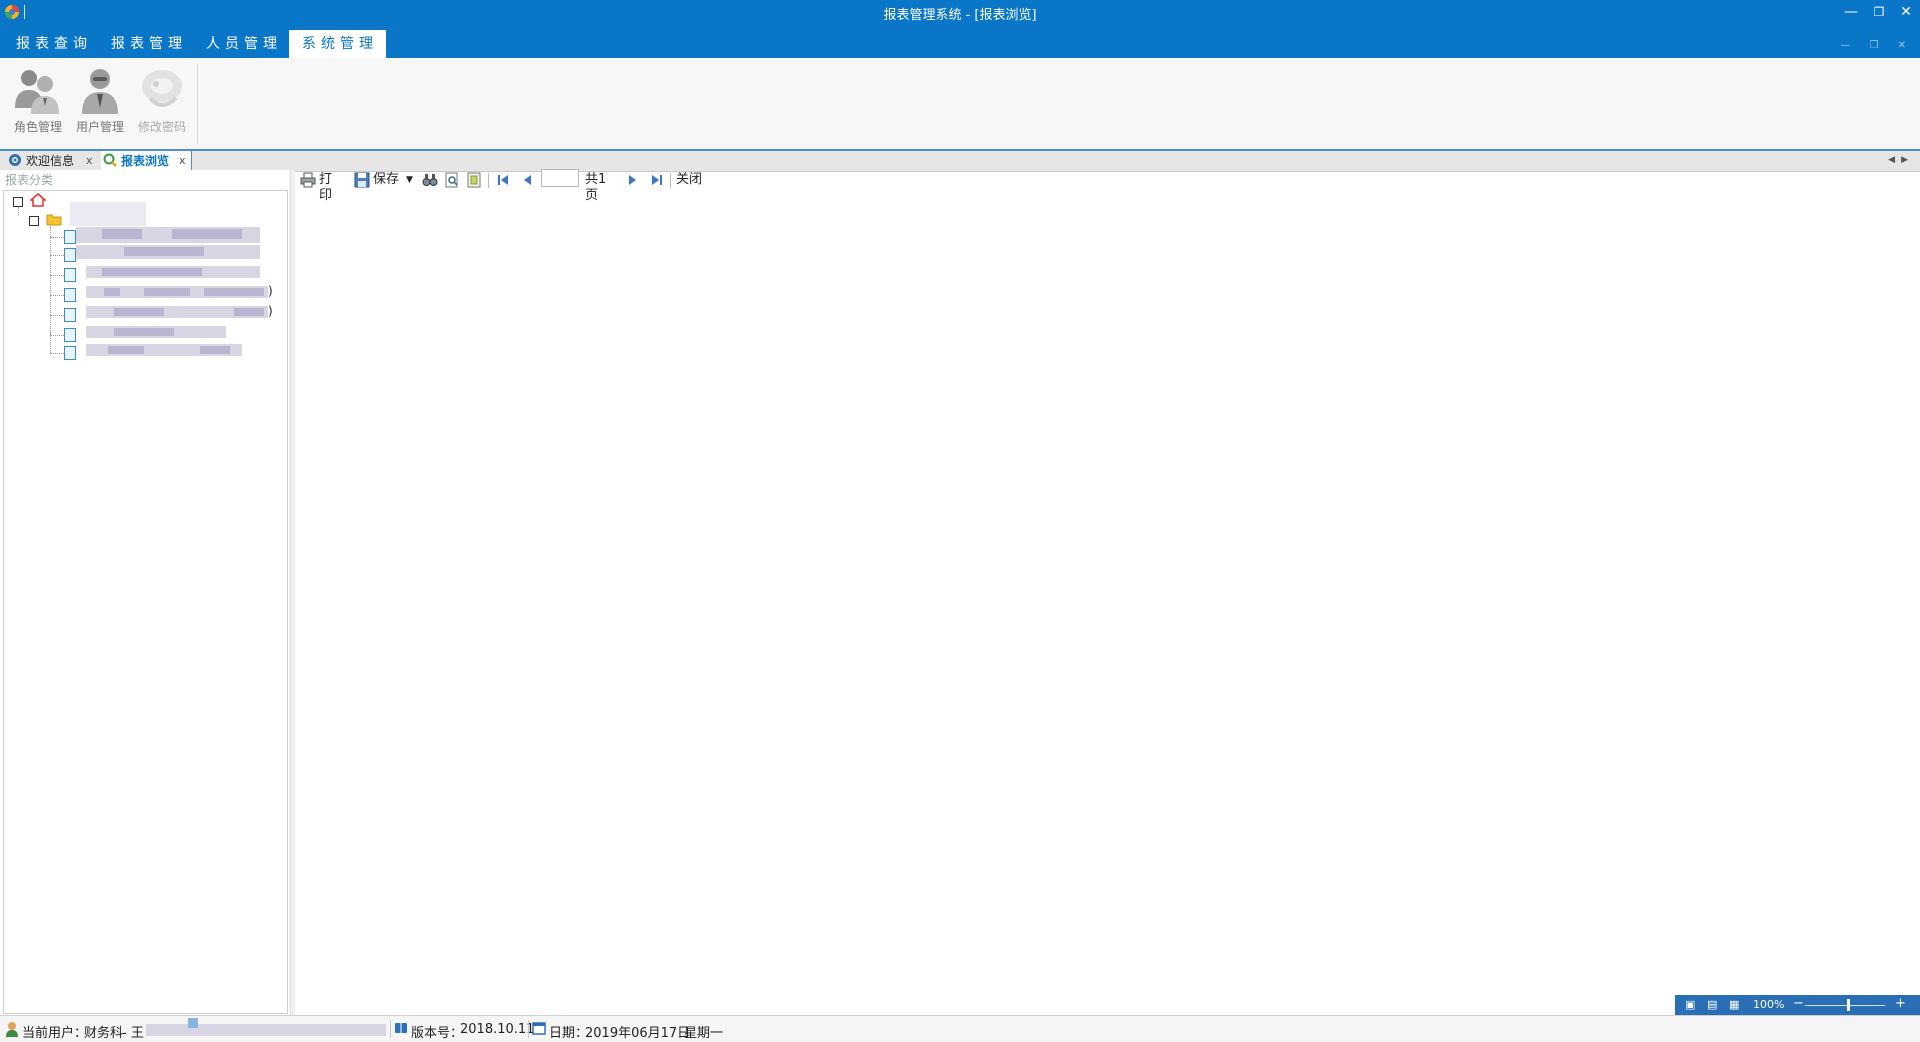  I want to click on change-password-button: 修改密码, so click(162, 101).